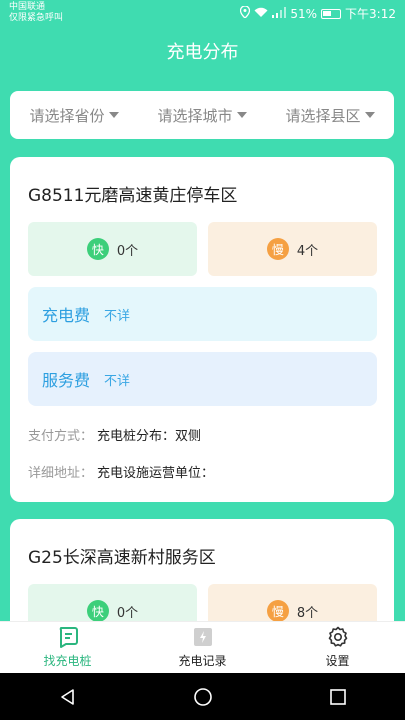 Image resolution: width=405 pixels, height=720 pixels. What do you see at coordinates (279, 13) in the screenshot?
I see `signal-icon` at bounding box center [279, 13].